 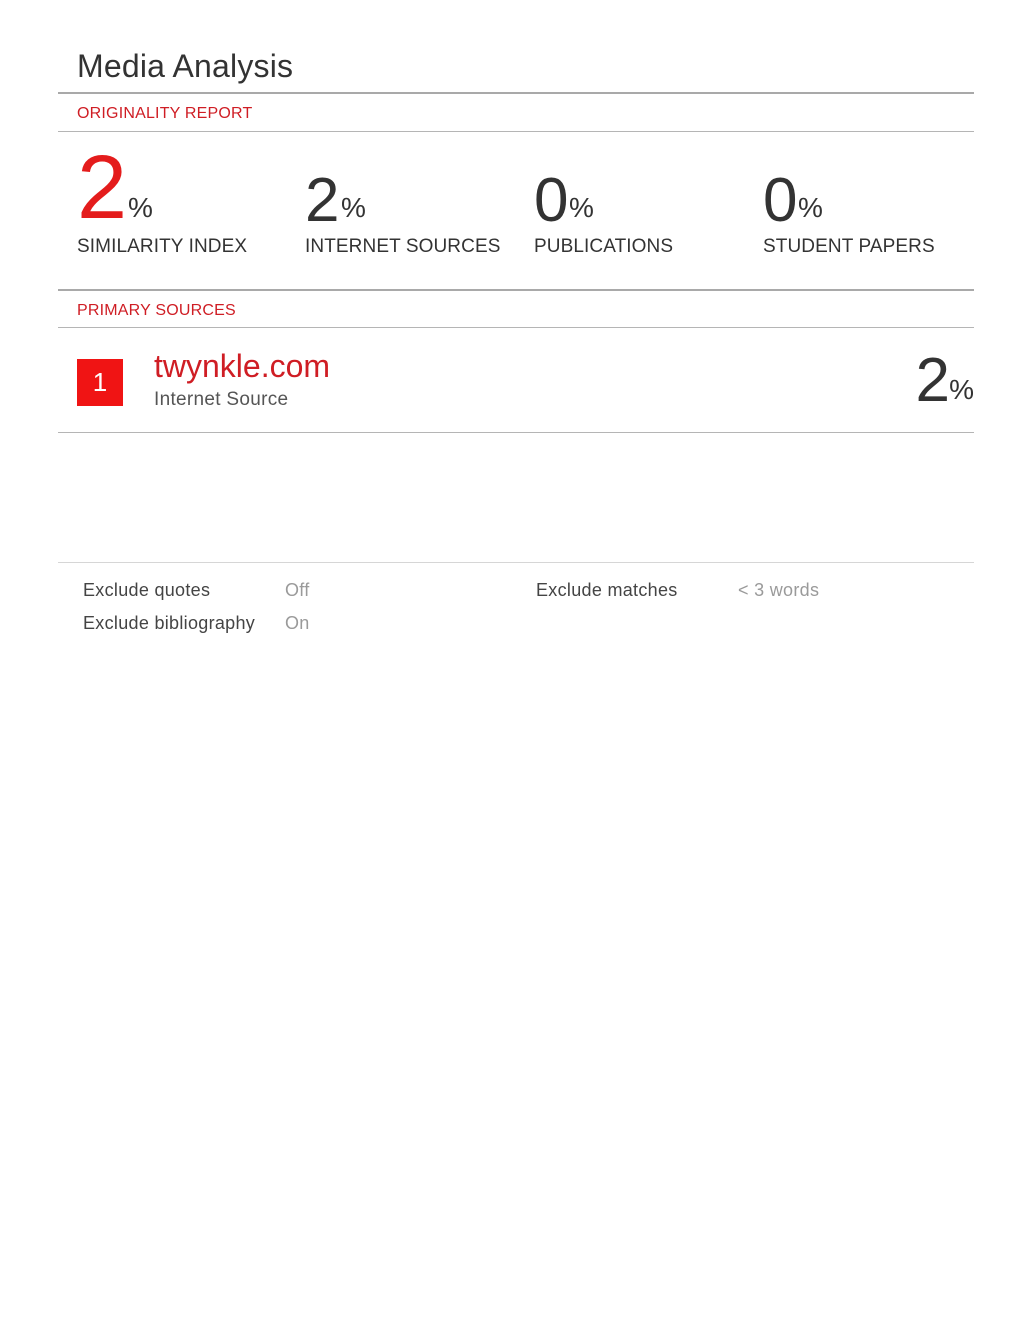 I want to click on primary-sources-label: PRIMARY SOURCES, so click(x=156, y=310).